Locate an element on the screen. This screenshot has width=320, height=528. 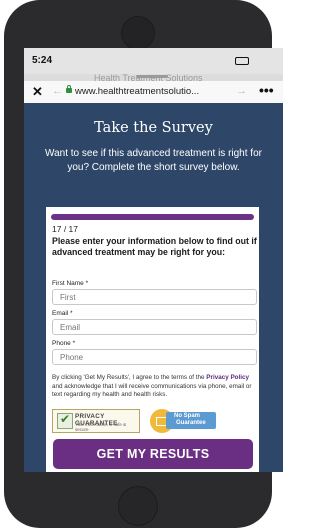
status-bar: 5:24 is located at coordinates (153, 61).